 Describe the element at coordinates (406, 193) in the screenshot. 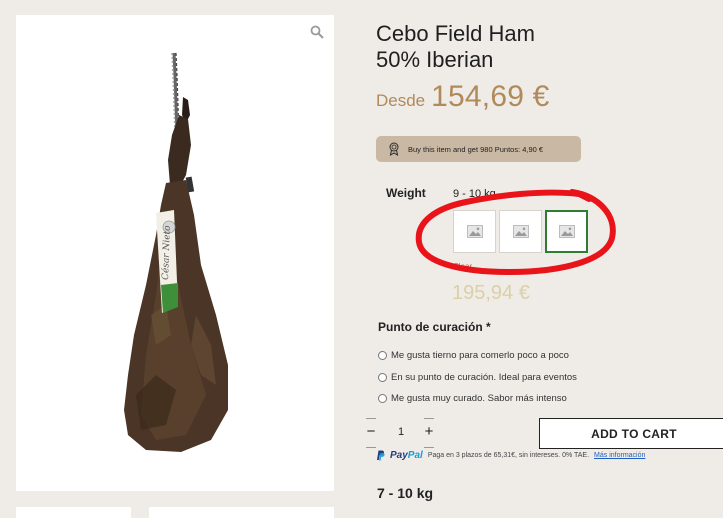

I see `weight-label: Weight` at that location.